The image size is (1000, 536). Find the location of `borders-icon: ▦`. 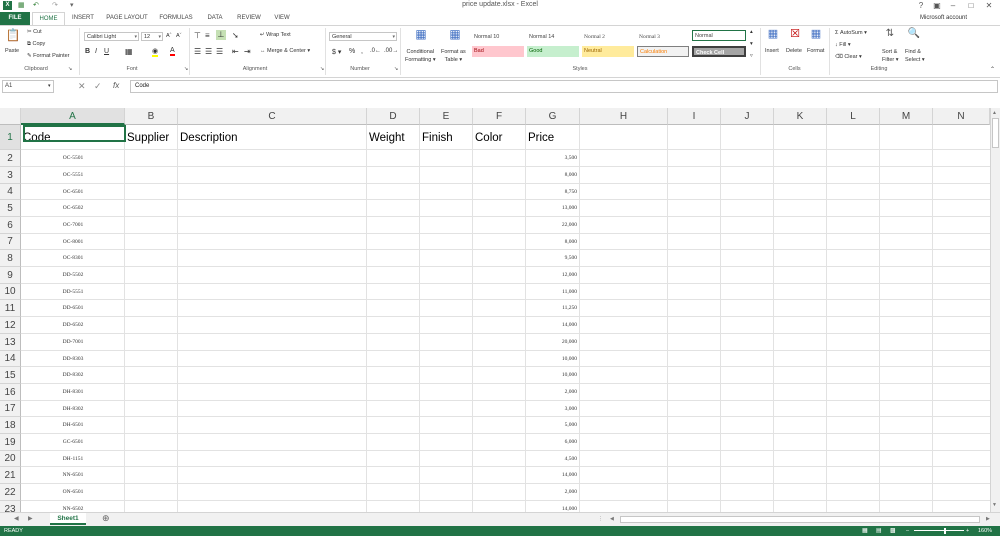

borders-icon: ▦ is located at coordinates (129, 51).